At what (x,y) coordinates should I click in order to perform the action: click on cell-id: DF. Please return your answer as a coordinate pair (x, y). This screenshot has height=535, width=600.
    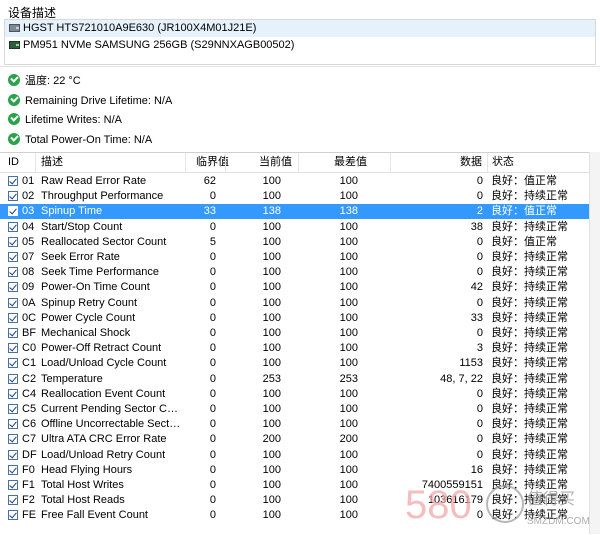
    Looking at the image, I should click on (29, 454).